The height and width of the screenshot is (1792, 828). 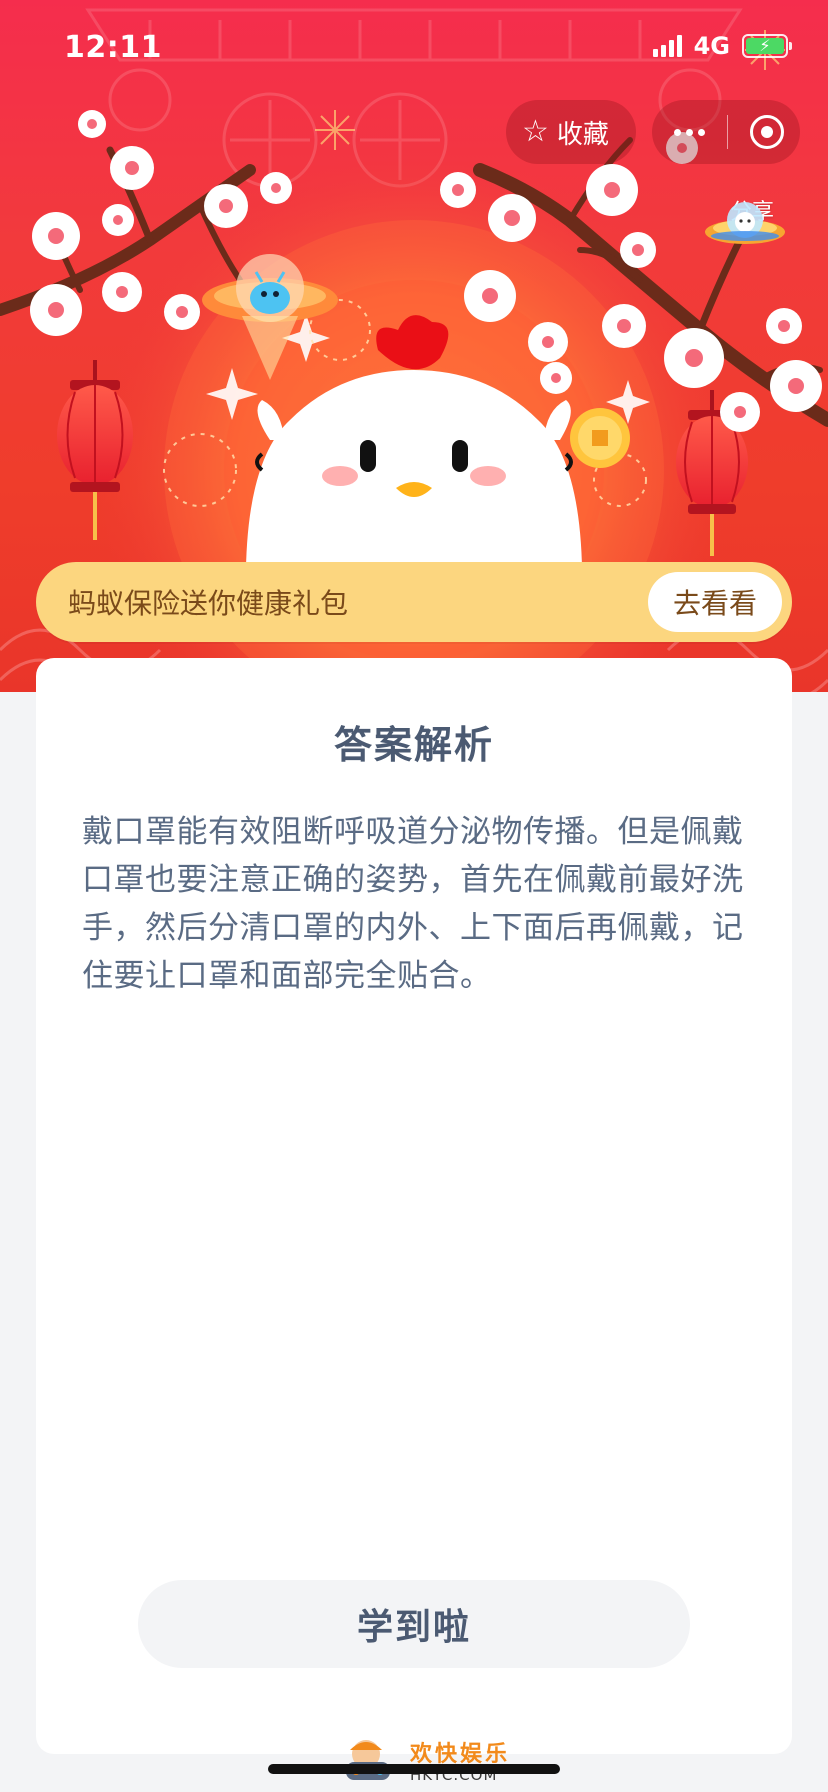 I want to click on promo-banner: 蚂蚁保险送你健康礼包 去看看, so click(x=414, y=602).